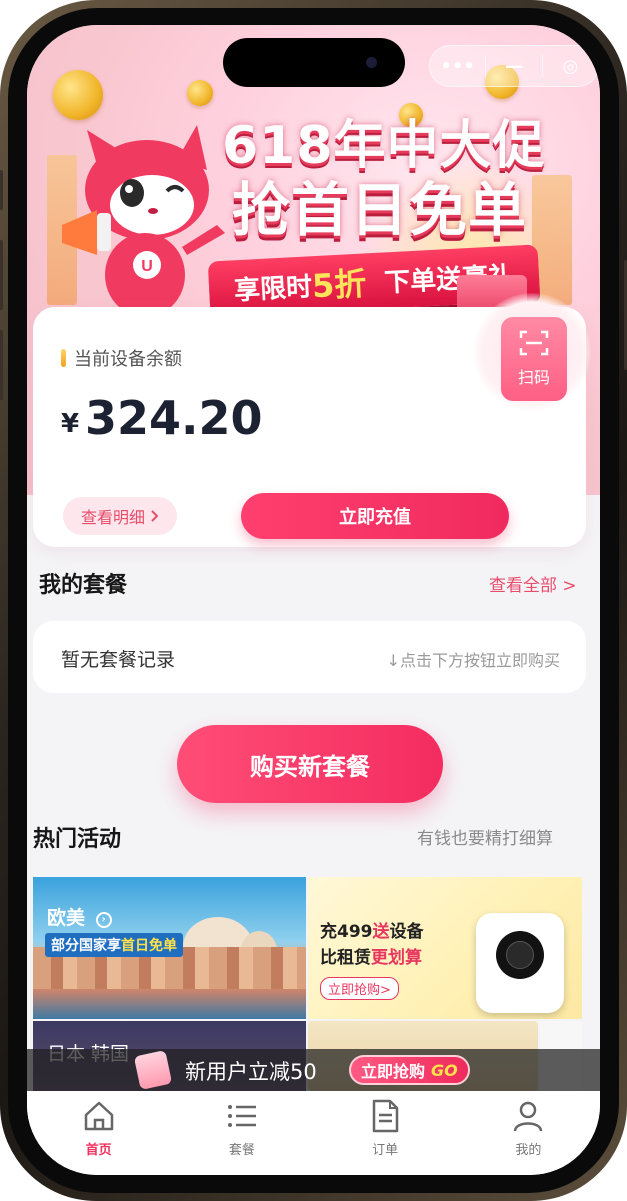 This screenshot has height=1201, width=627. Describe the element at coordinates (1, 365) in the screenshot. I see `volume-down-button` at that location.